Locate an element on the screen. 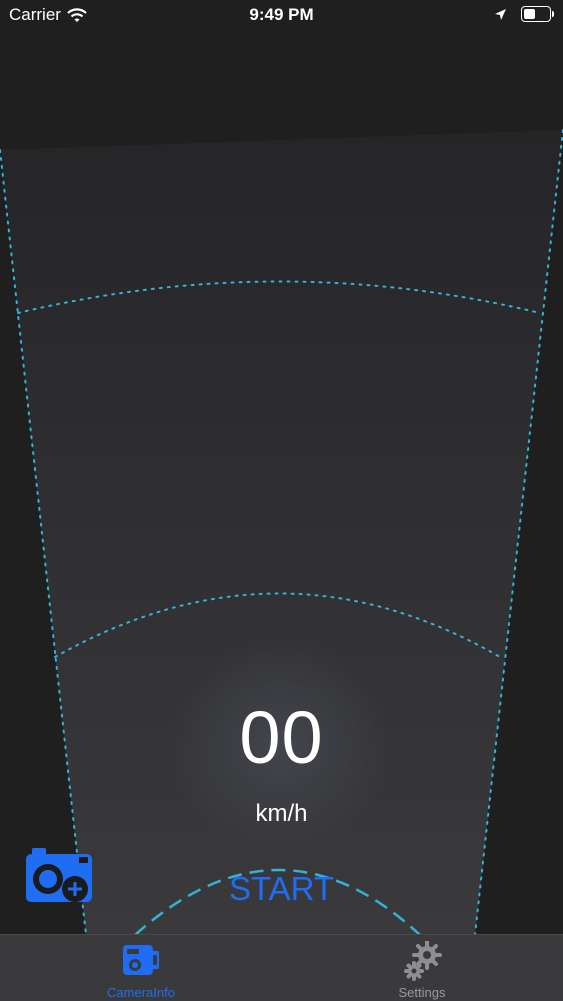 This screenshot has width=563, height=1001. tab-settings: Settings is located at coordinates (422, 968).